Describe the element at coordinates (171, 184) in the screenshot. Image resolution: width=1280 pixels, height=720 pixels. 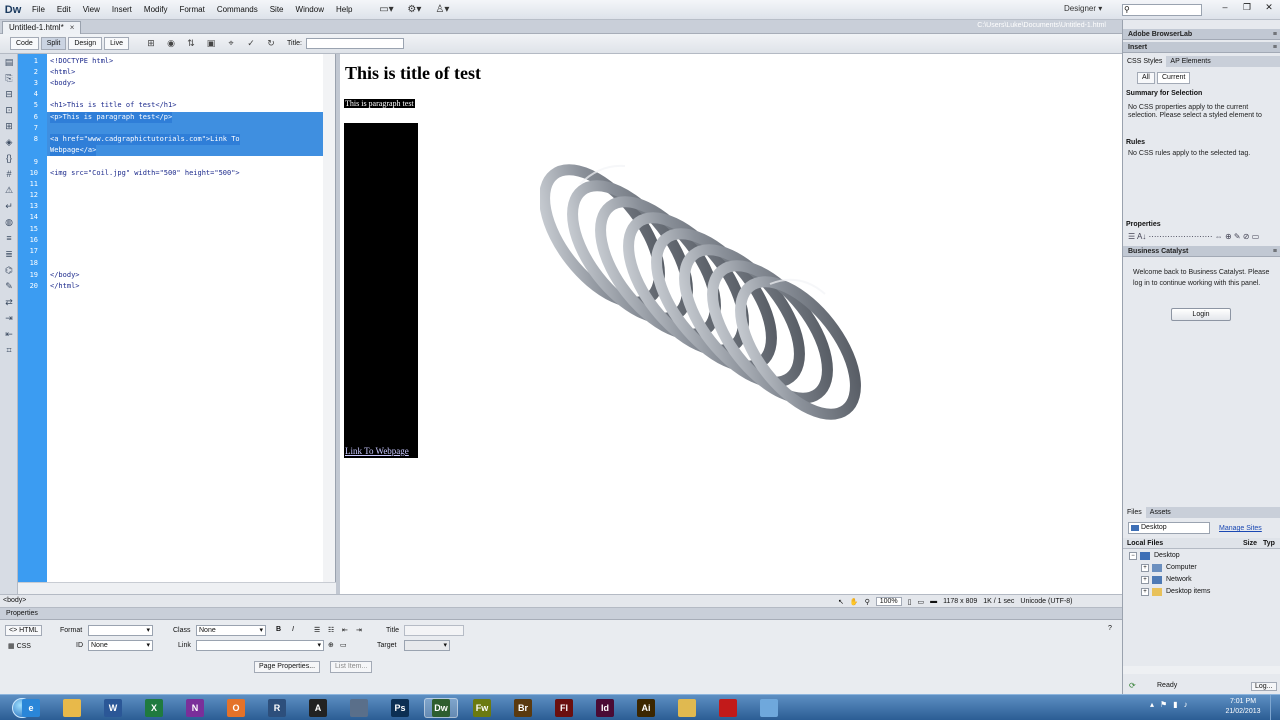
I see `code-line: 11` at that location.